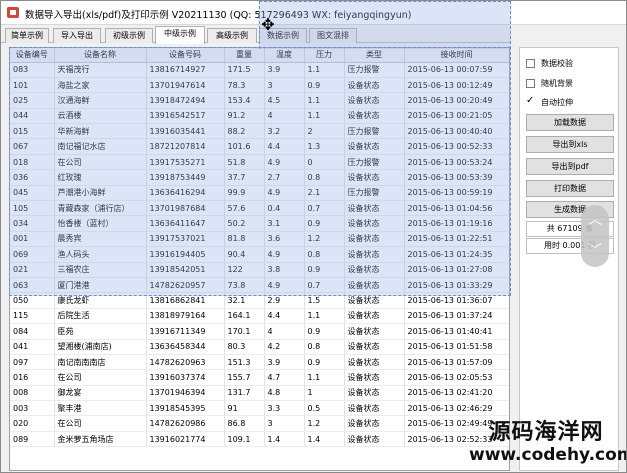 The width and height of the screenshot is (627, 473). Describe the element at coordinates (185, 85) in the screenshot. I see `table-cell: 13701947614` at that location.